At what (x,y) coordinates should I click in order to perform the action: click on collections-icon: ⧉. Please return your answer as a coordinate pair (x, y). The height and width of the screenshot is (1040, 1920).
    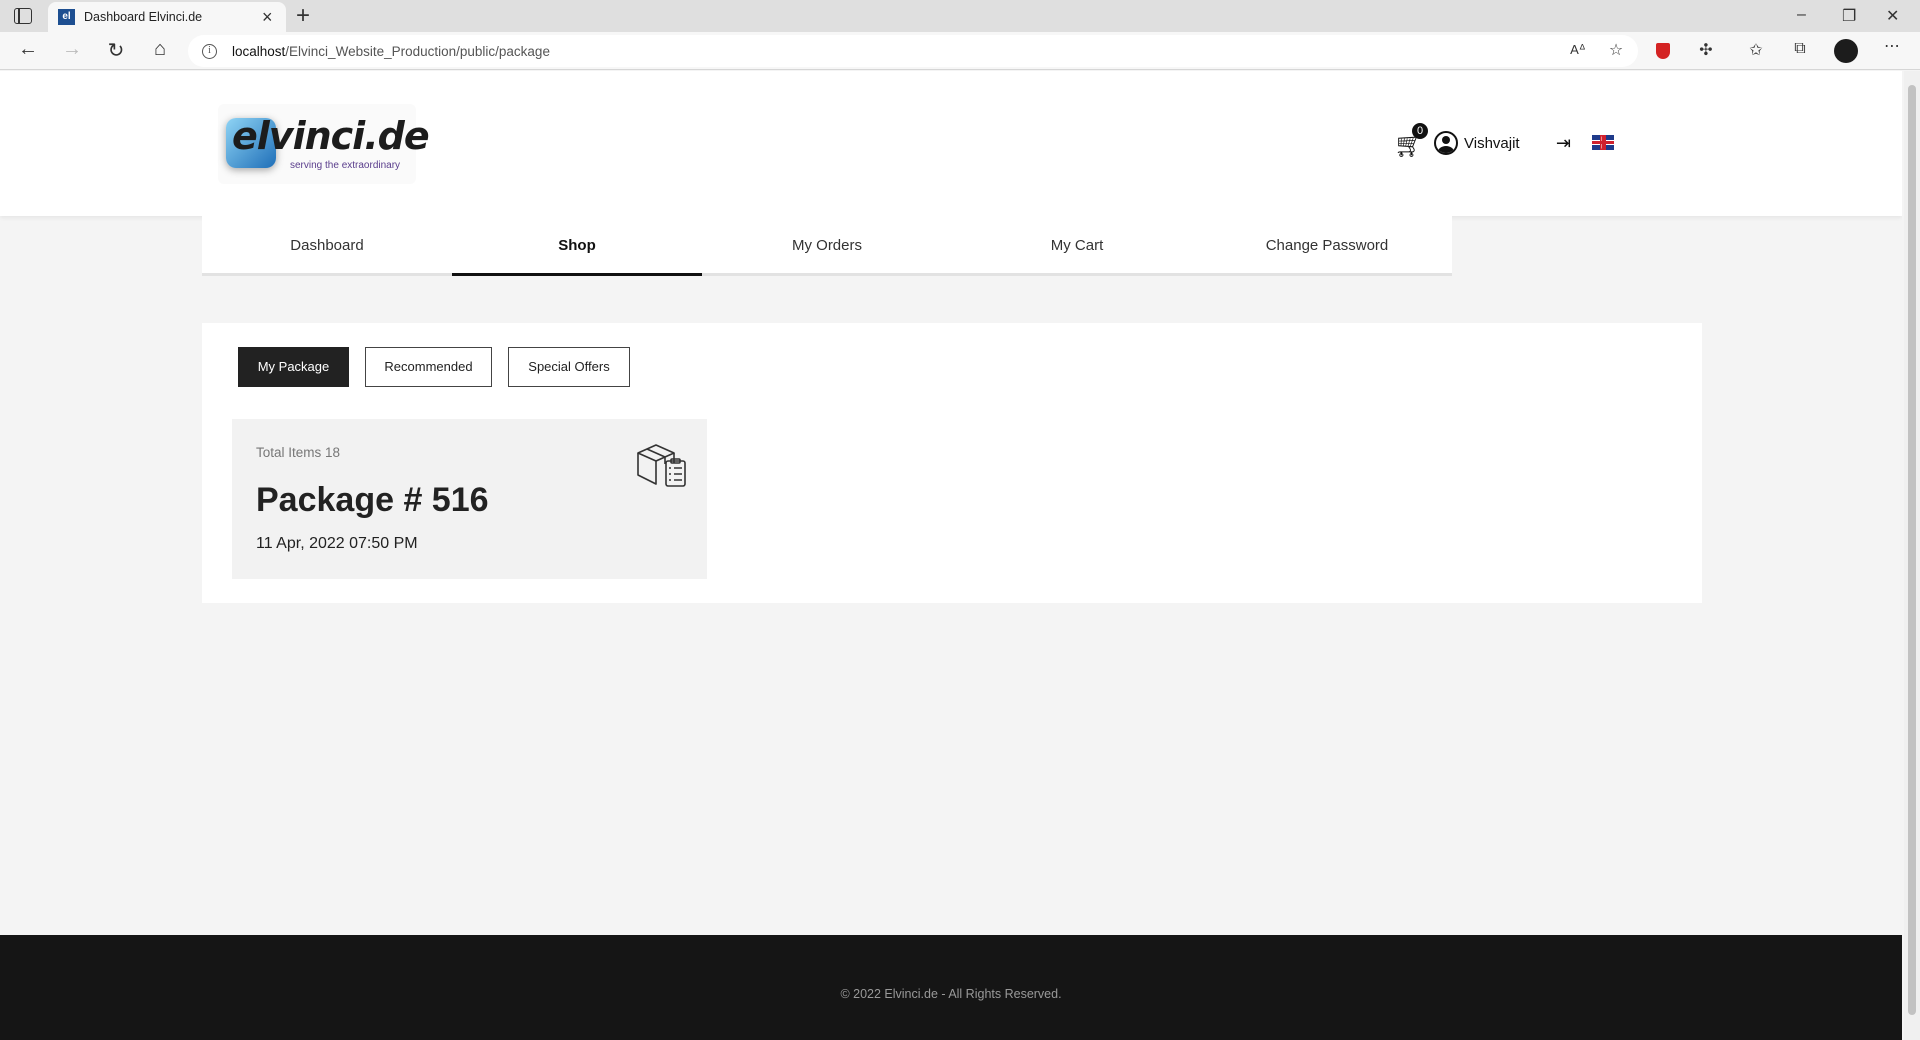
    Looking at the image, I should click on (1800, 49).